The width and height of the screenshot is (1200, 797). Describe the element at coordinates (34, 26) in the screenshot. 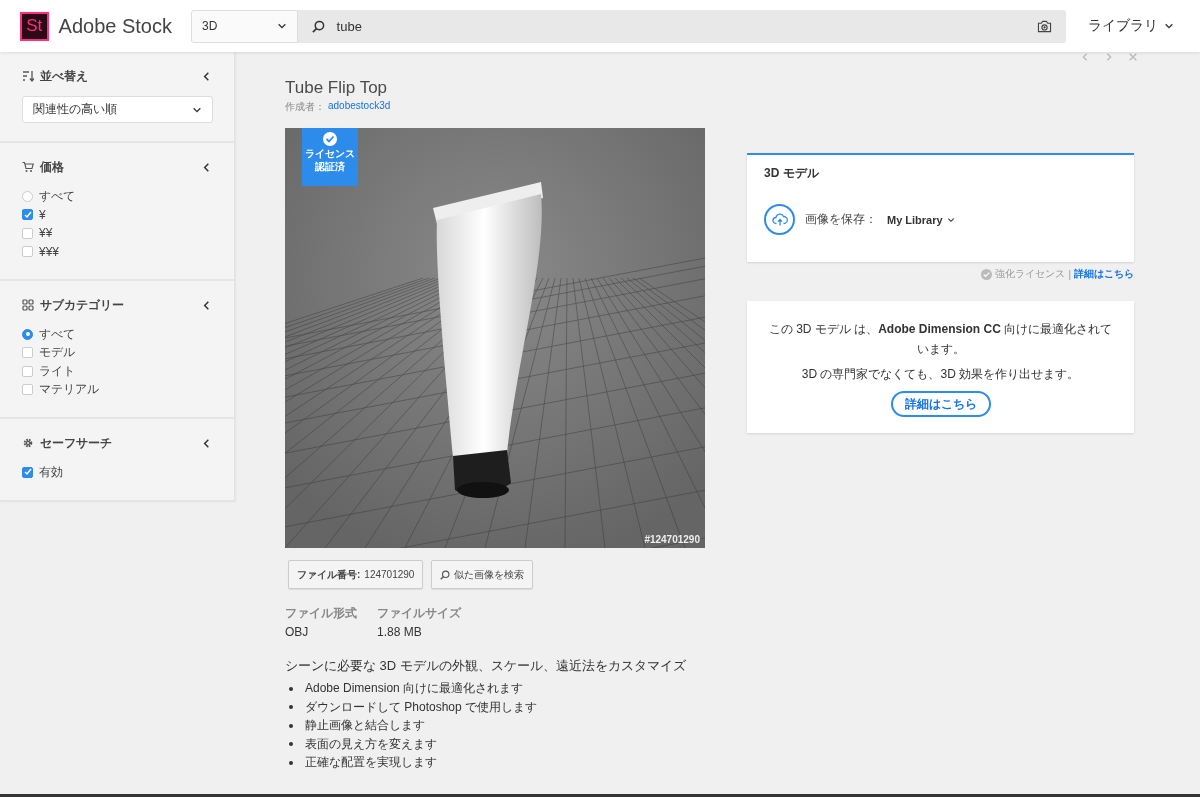

I see `logo-icon: St` at that location.